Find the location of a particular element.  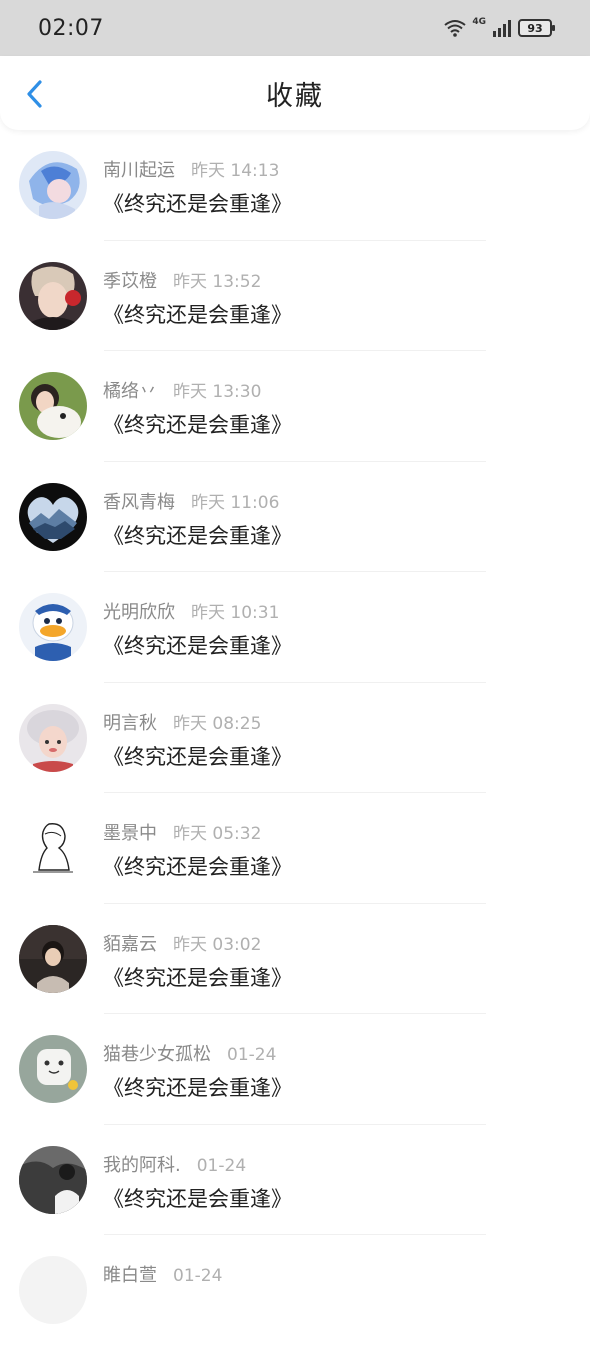

status-bar: 02:07 4G 93 is located at coordinates (295, 28).